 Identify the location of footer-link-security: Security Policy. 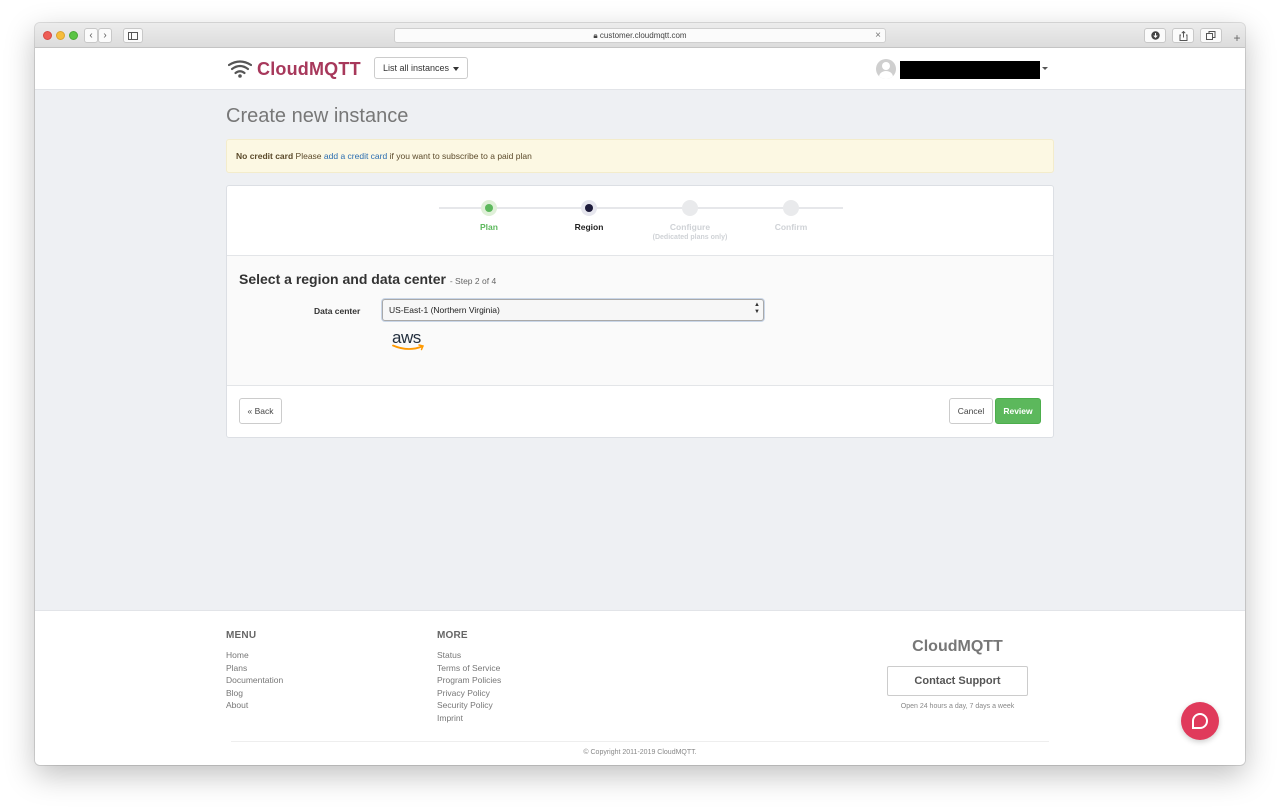
(469, 705).